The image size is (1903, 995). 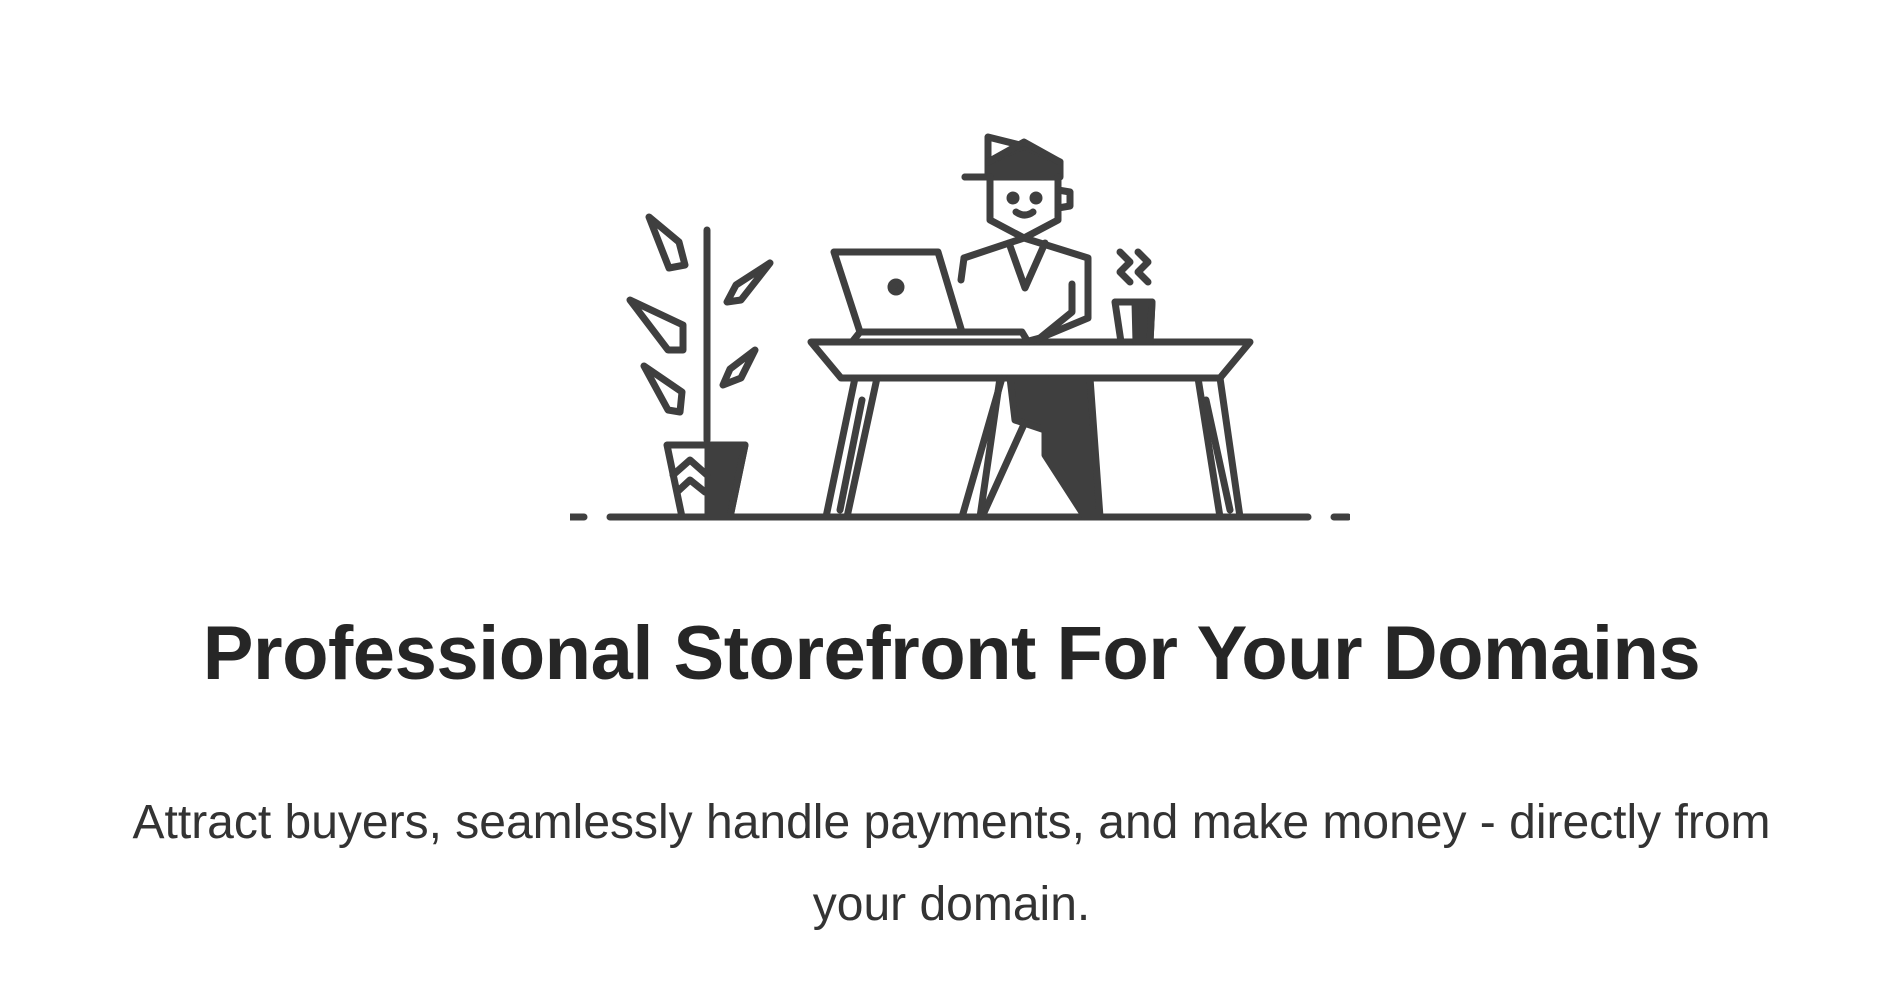 I want to click on desk-icon, so click(x=1030, y=429).